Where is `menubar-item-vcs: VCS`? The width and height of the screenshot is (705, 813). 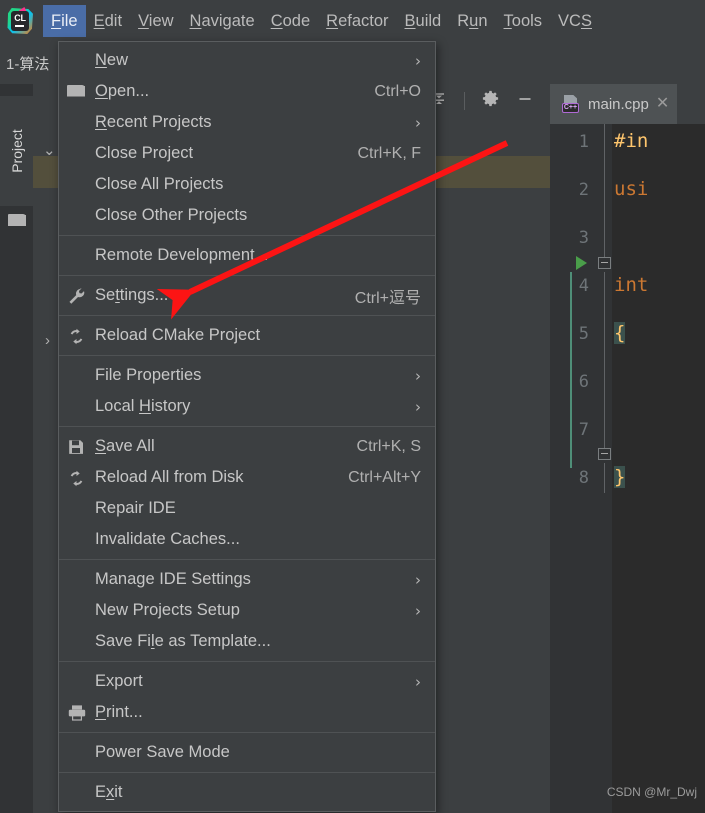
menubar-item-vcs: VCS is located at coordinates (575, 21).